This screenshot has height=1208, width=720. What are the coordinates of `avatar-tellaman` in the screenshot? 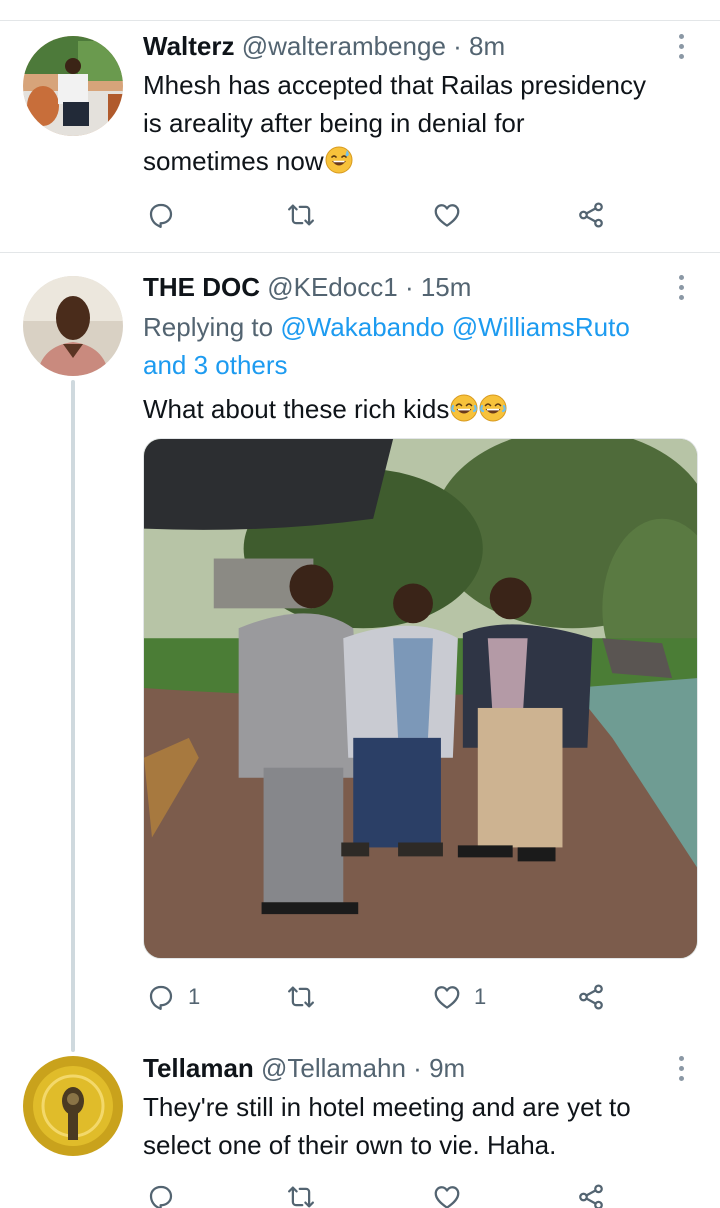 It's located at (73, 1106).